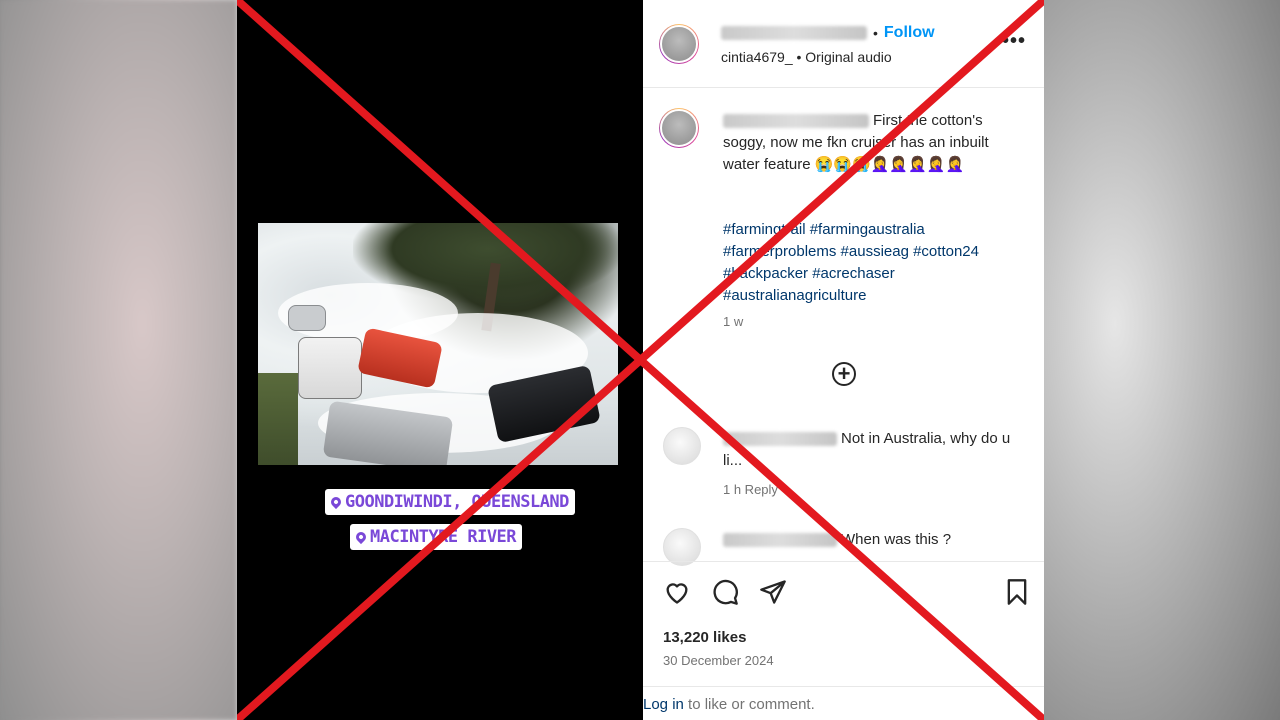  What do you see at coordinates (677, 592) in the screenshot?
I see `like-heart-icon` at bounding box center [677, 592].